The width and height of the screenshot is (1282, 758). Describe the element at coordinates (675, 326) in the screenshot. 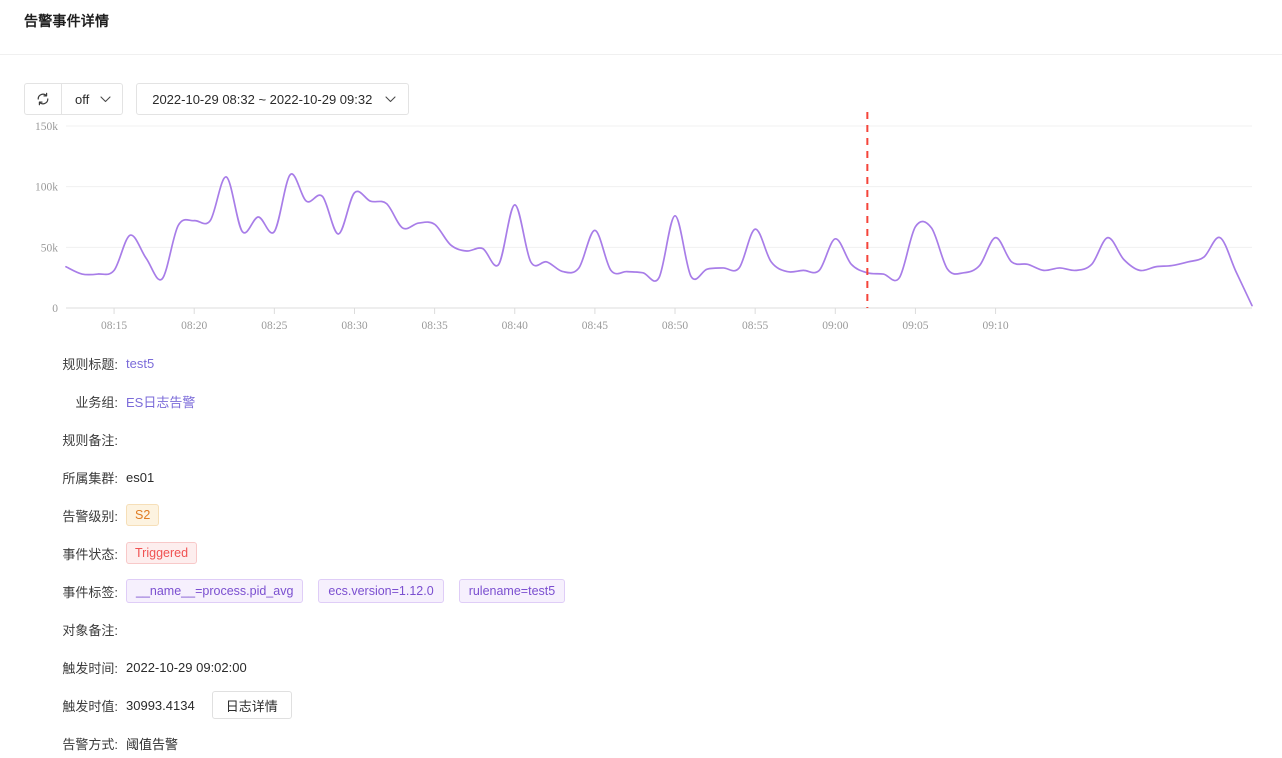

I see `x-axis-tick-label: 08:50` at that location.